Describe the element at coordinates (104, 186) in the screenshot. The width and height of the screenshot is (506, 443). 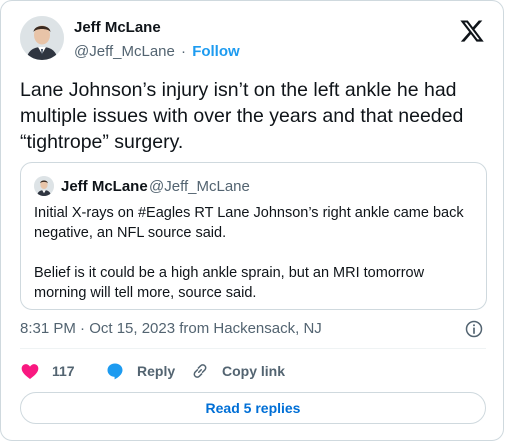
I see `quote-author-name: Jeff McLane` at that location.